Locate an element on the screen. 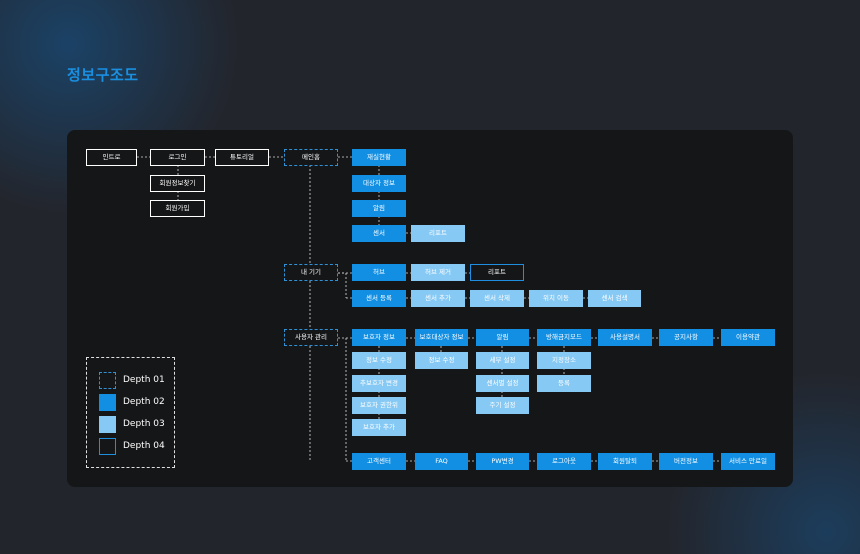 This screenshot has width=860, height=554. node-hub: 허브 is located at coordinates (379, 272).